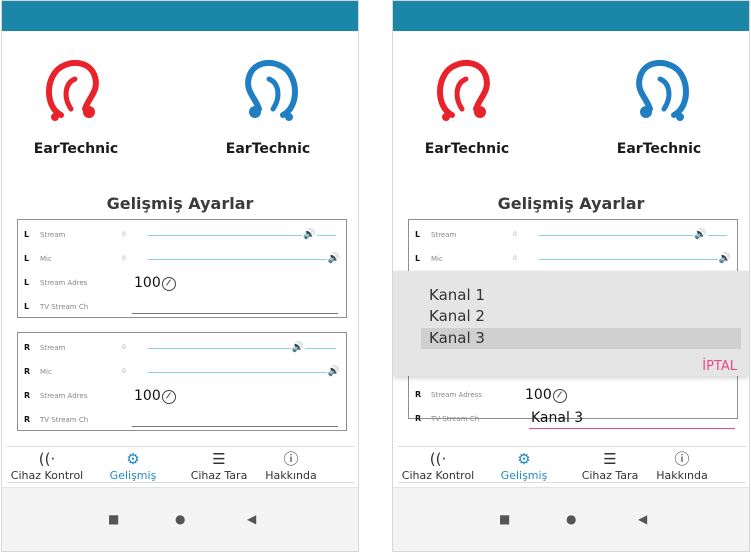 This screenshot has width=751, height=552. I want to click on tv-stream-underline, so click(632, 428).